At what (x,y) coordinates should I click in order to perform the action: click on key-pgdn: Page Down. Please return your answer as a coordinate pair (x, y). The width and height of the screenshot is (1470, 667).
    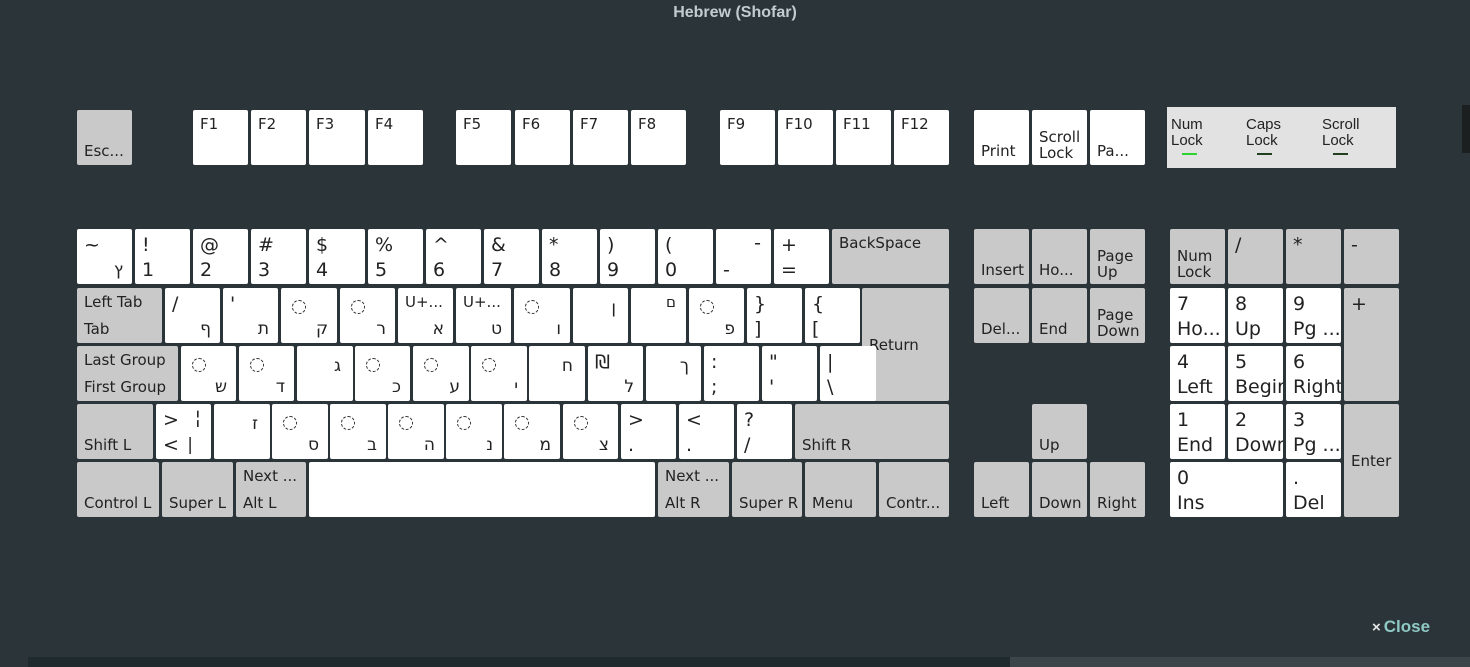
    Looking at the image, I should click on (1117, 315).